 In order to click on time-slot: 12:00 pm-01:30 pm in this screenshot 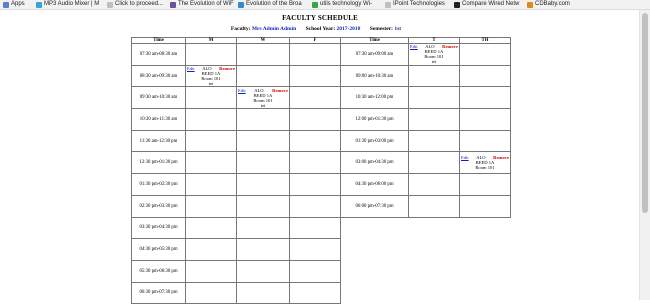, I will do `click(374, 119)`.